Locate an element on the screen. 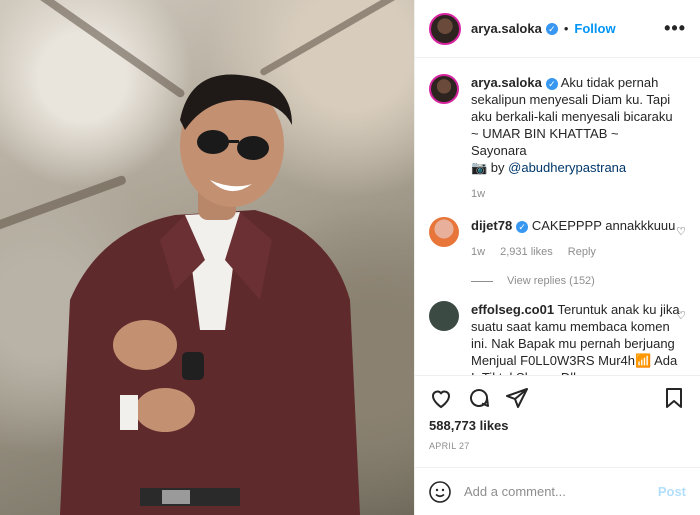 The width and height of the screenshot is (700, 515). emoji-icon is located at coordinates (440, 492).